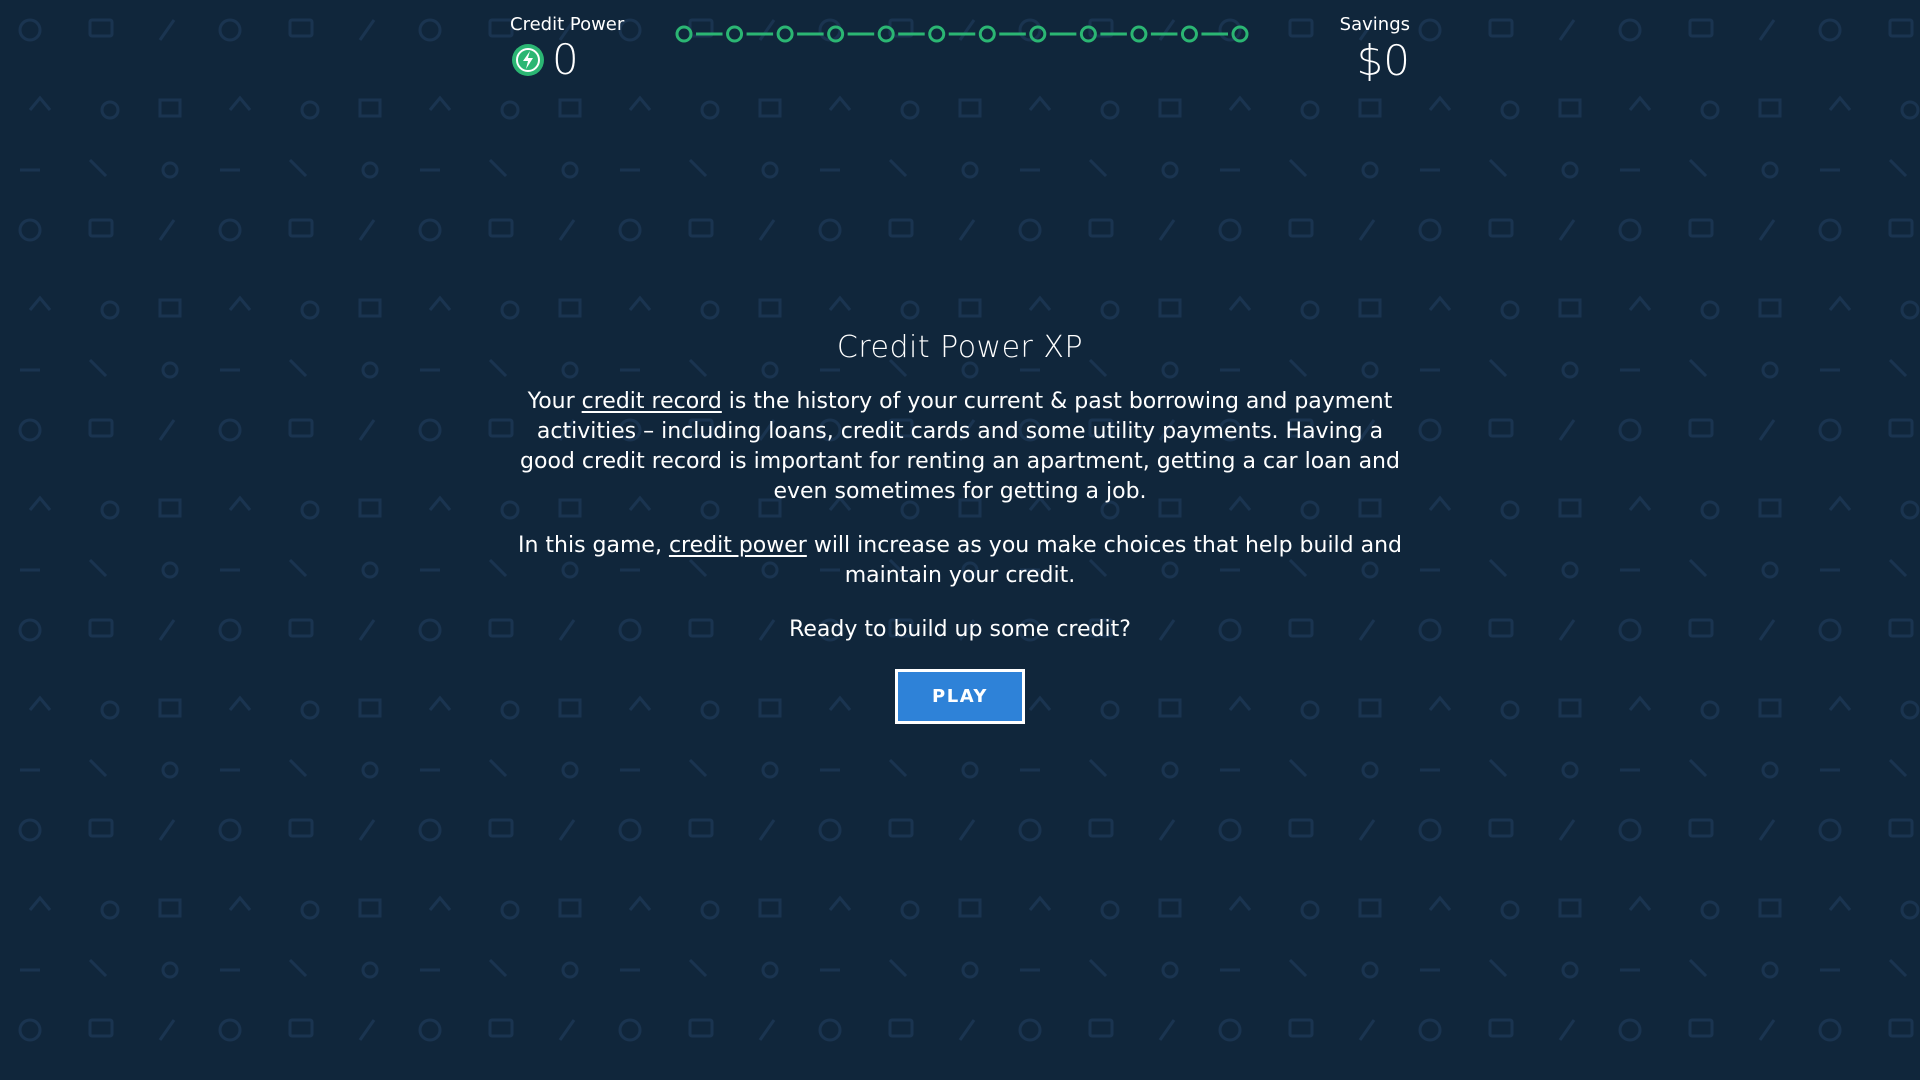  What do you see at coordinates (567, 24) in the screenshot?
I see `credit-power-label: Credit Power` at bounding box center [567, 24].